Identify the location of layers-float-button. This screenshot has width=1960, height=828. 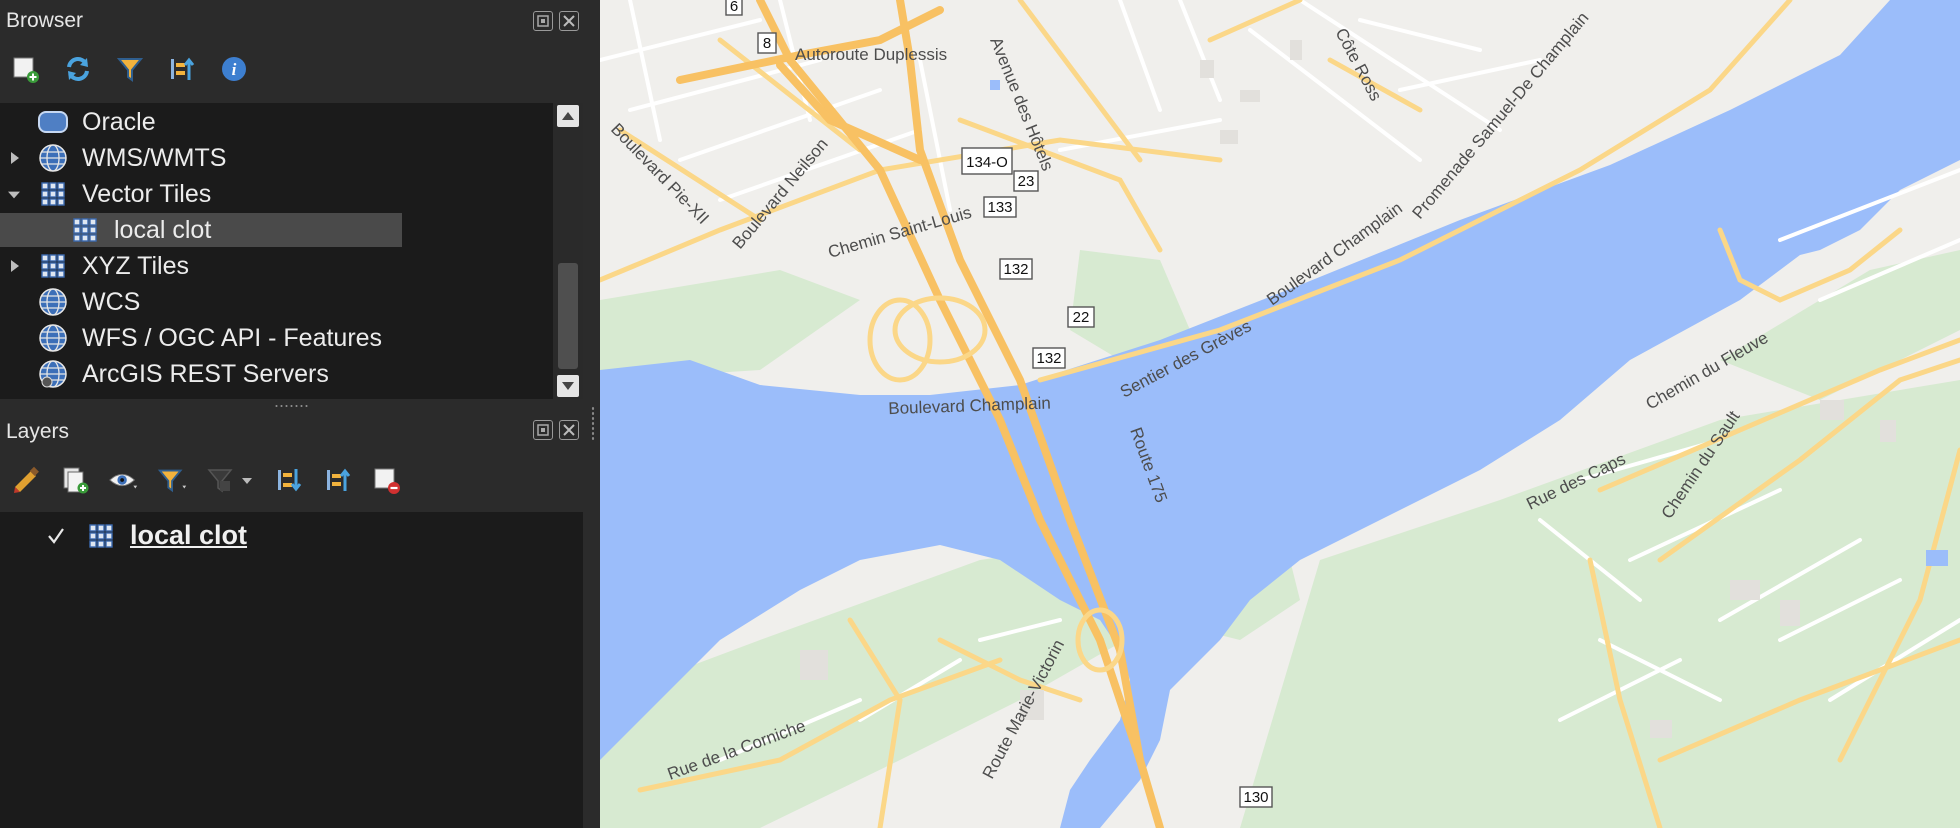
(543, 430).